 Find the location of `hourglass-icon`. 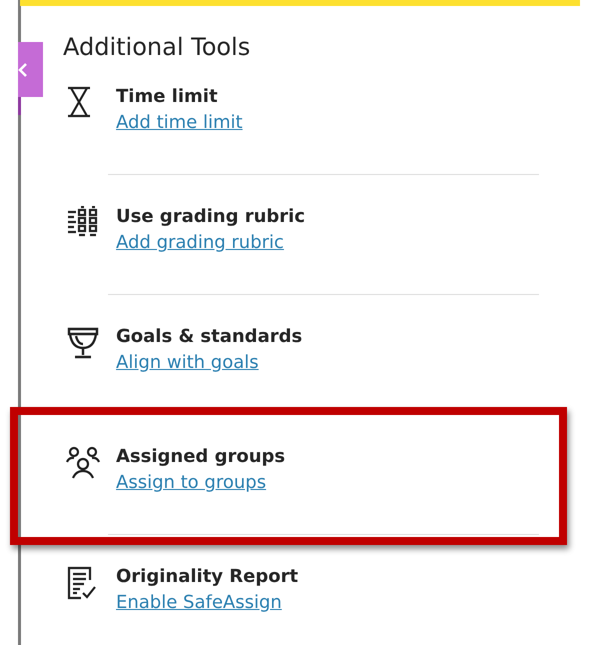

hourglass-icon is located at coordinates (79, 102).